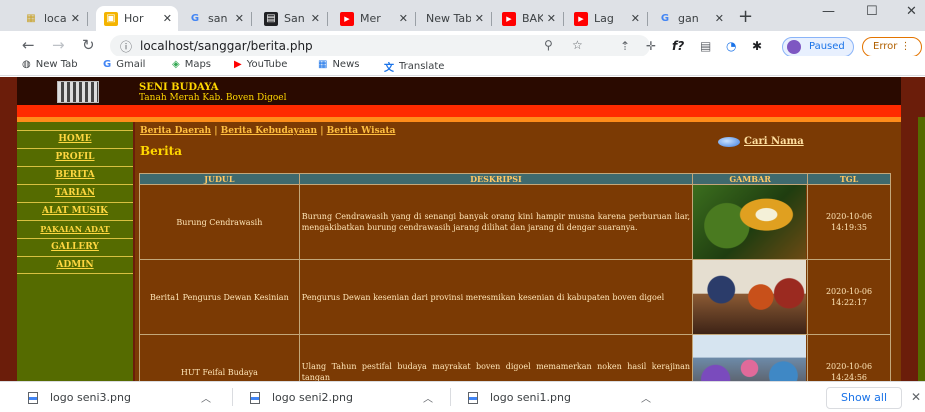  I want to click on minimize-button: —, so click(828, 11).